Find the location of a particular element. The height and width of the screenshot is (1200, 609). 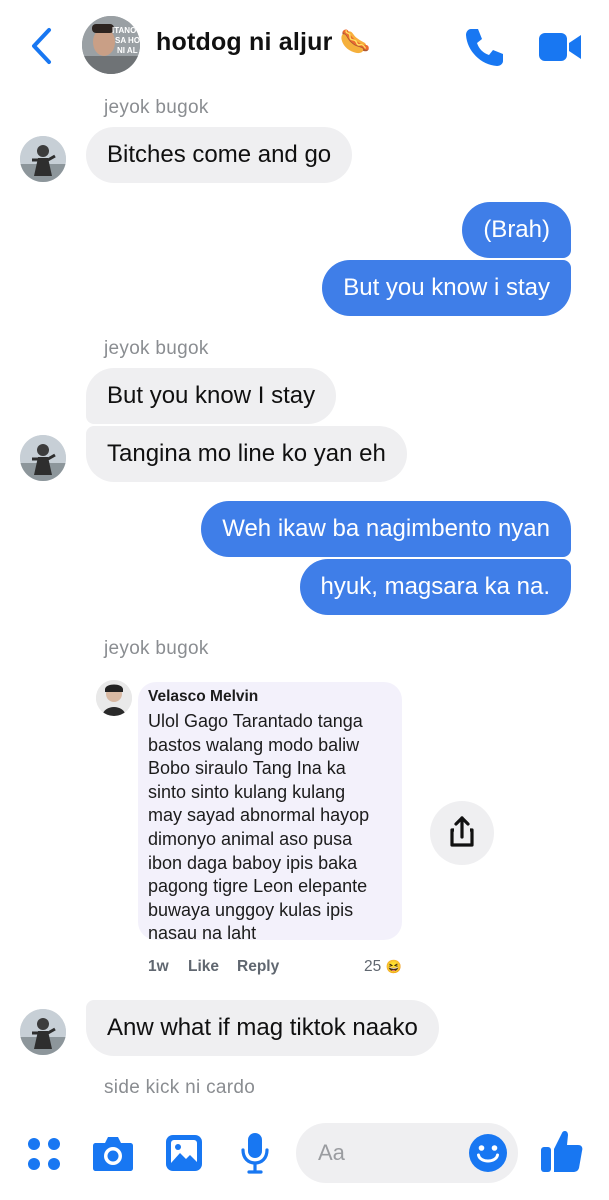

conversation-header: ITANO SA HO NI AL hotdog ni aljur 🌭 is located at coordinates (304, 46).